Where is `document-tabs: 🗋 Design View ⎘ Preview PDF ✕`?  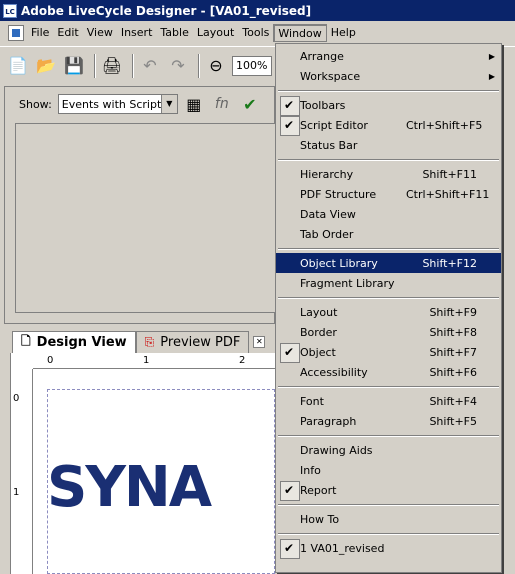
document-tabs: 🗋 Design View ⎘ Preview PDF ✕ is located at coordinates (139, 342).